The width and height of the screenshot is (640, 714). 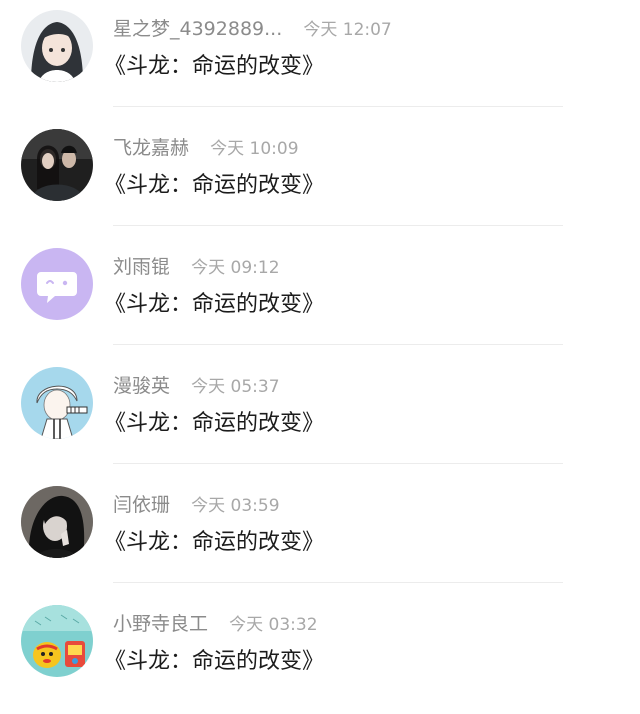 I want to click on comment-meta: 漫骏英 今天 05:37, so click(x=196, y=384).